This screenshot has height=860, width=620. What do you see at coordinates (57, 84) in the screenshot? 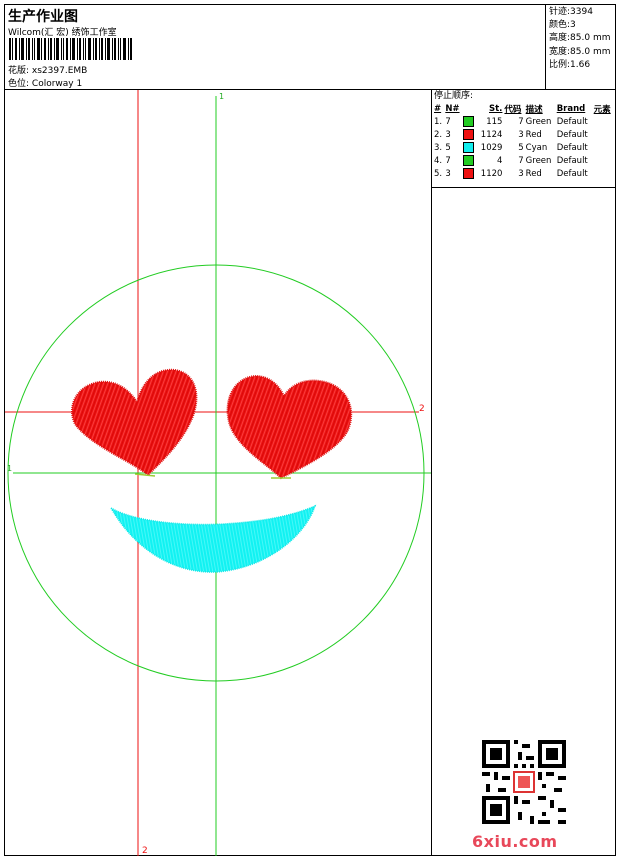
I see `colorway-value: Colorway 1` at bounding box center [57, 84].